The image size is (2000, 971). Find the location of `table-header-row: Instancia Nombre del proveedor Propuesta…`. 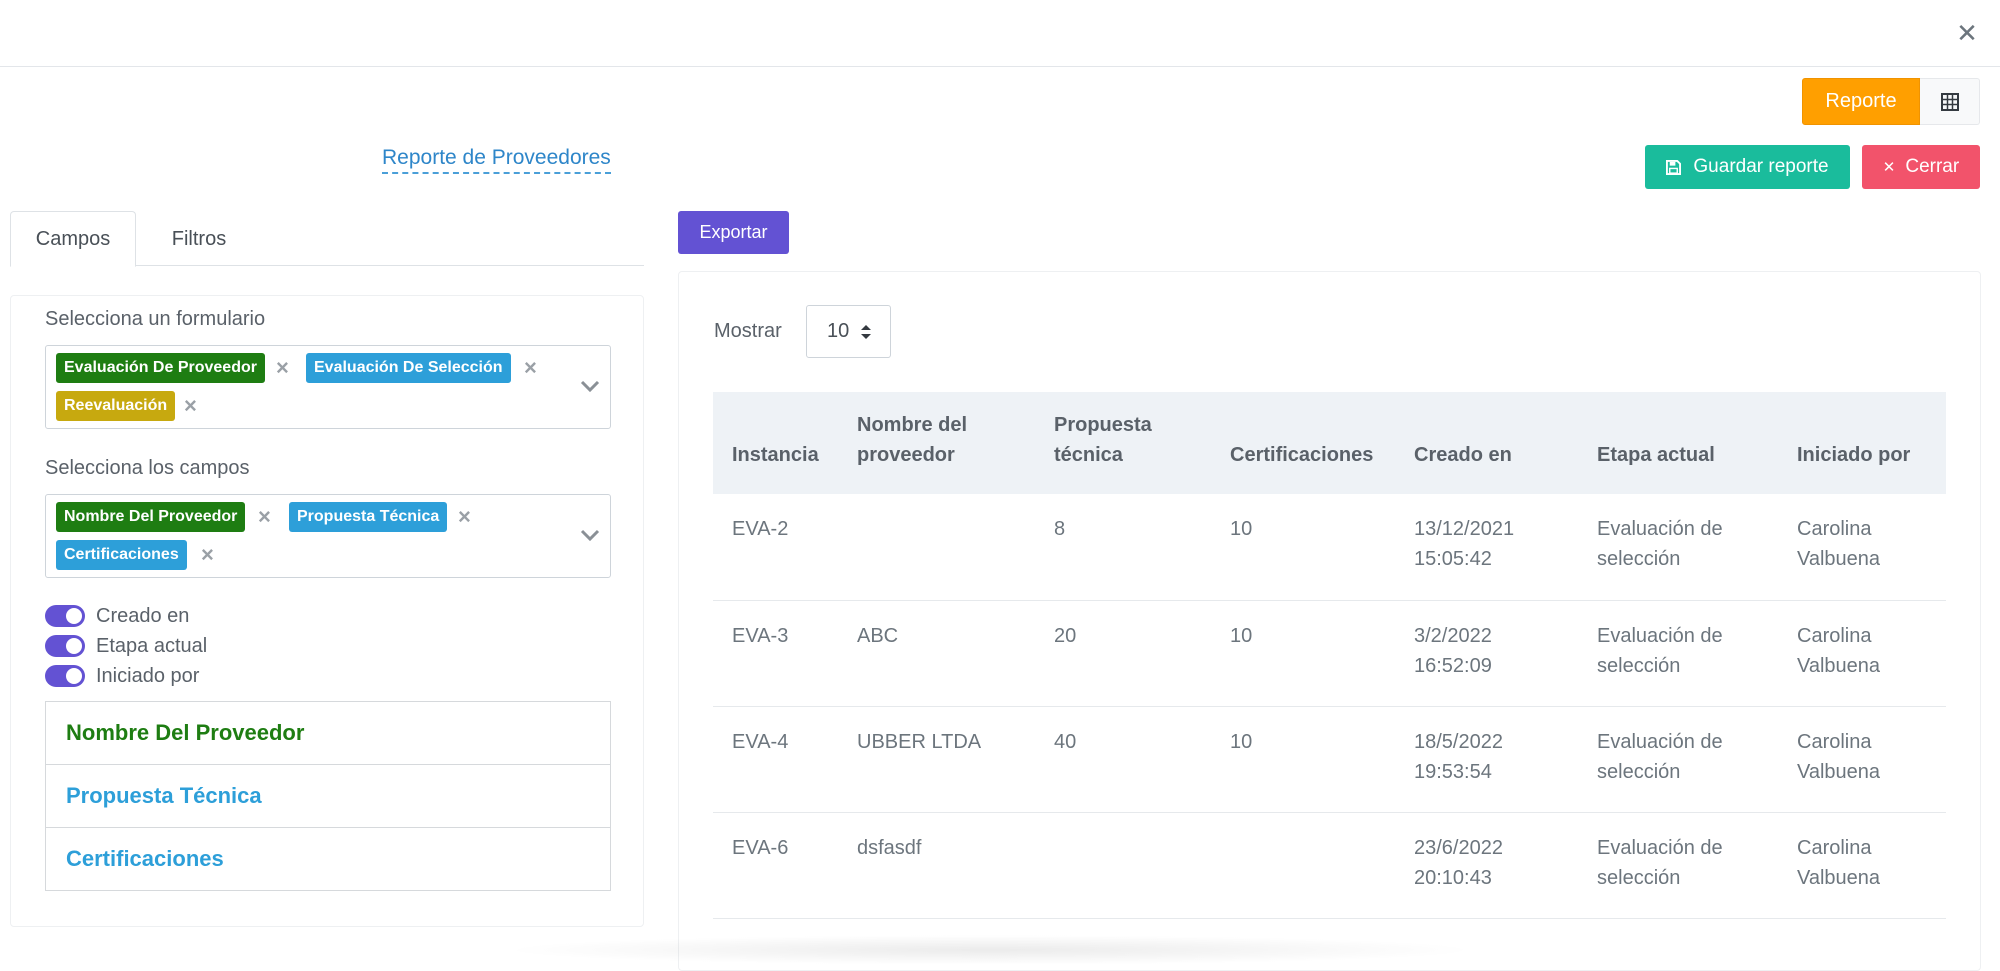

table-header-row: Instancia Nombre del proveedor Propuesta… is located at coordinates (1329, 443).